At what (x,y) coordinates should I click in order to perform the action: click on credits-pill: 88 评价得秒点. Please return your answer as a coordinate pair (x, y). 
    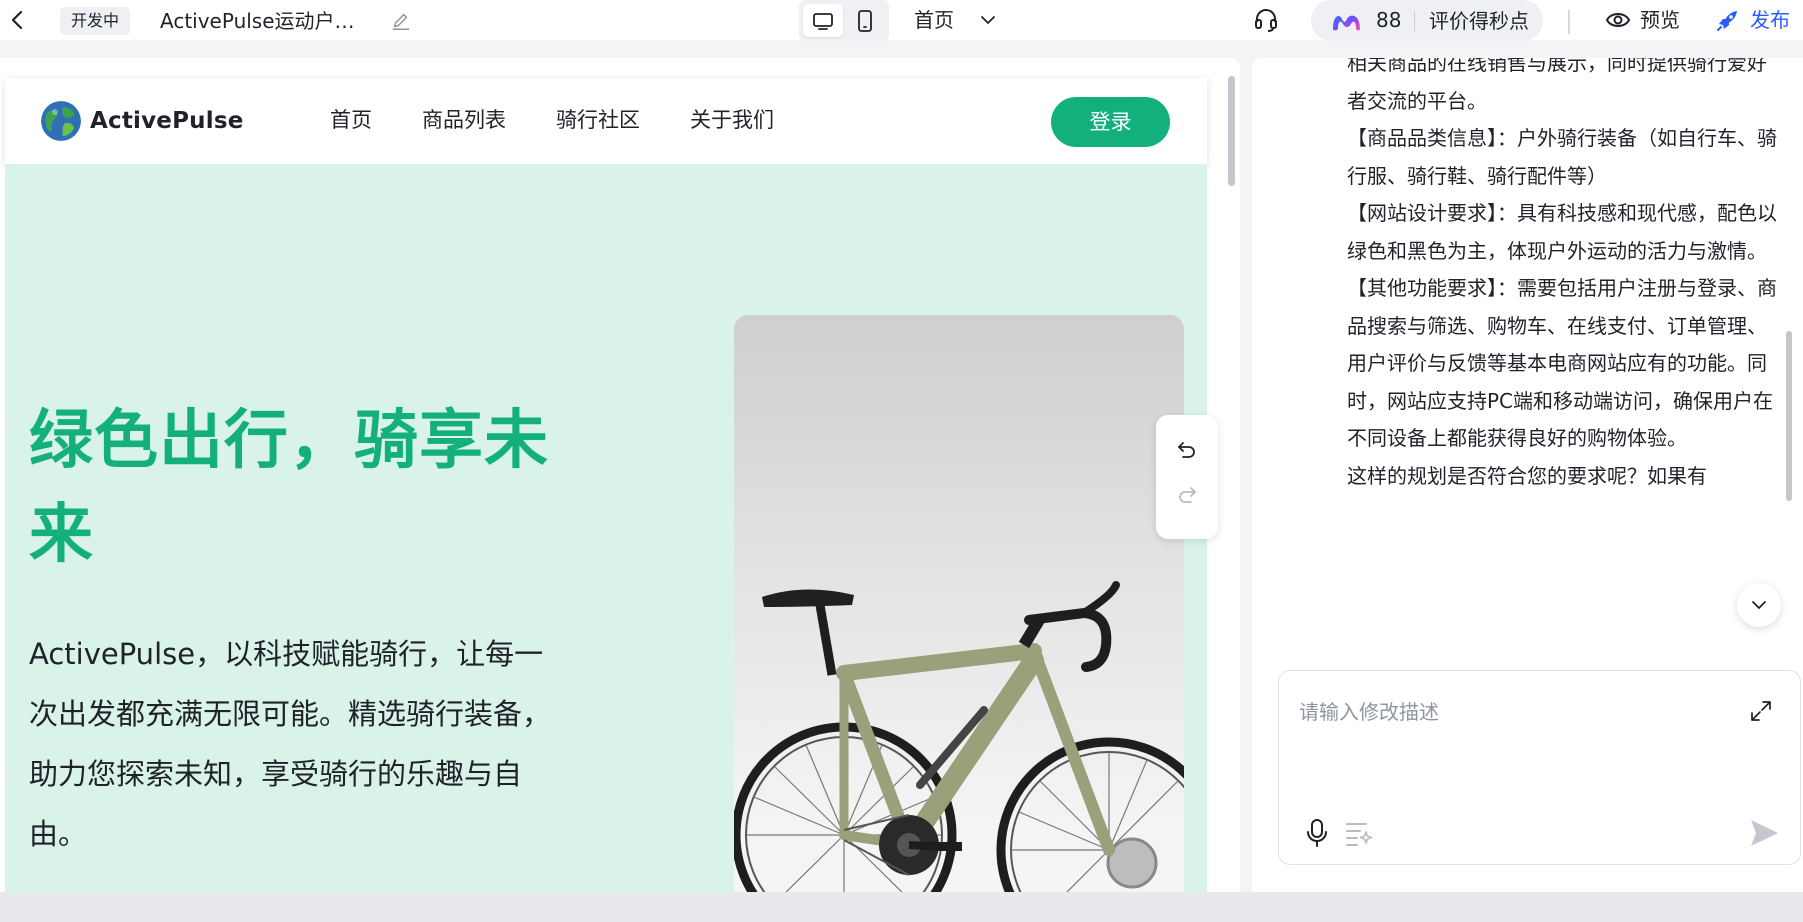
    Looking at the image, I should click on (1427, 20).